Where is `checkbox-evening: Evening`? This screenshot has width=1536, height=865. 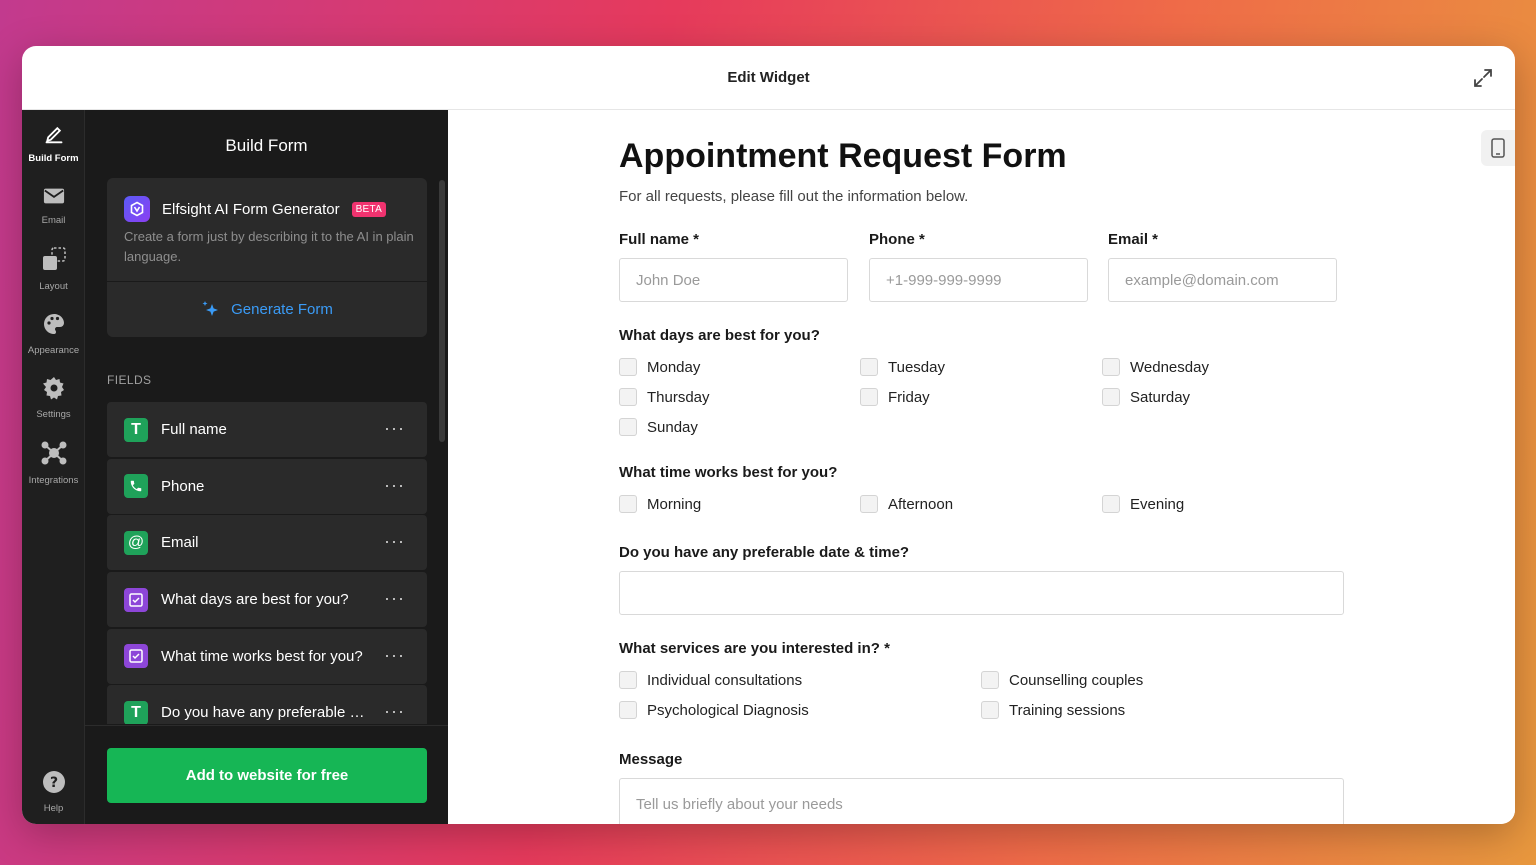
checkbox-evening: Evening is located at coordinates (1143, 504).